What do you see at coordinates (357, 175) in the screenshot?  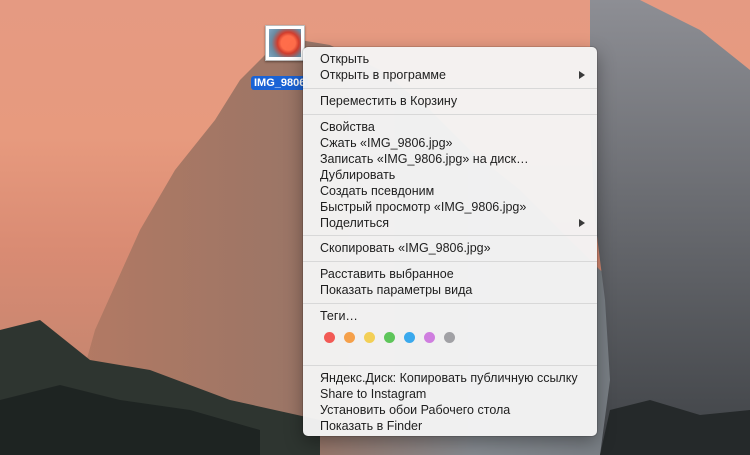 I see `menu-item-duplicate: Дублировать` at bounding box center [357, 175].